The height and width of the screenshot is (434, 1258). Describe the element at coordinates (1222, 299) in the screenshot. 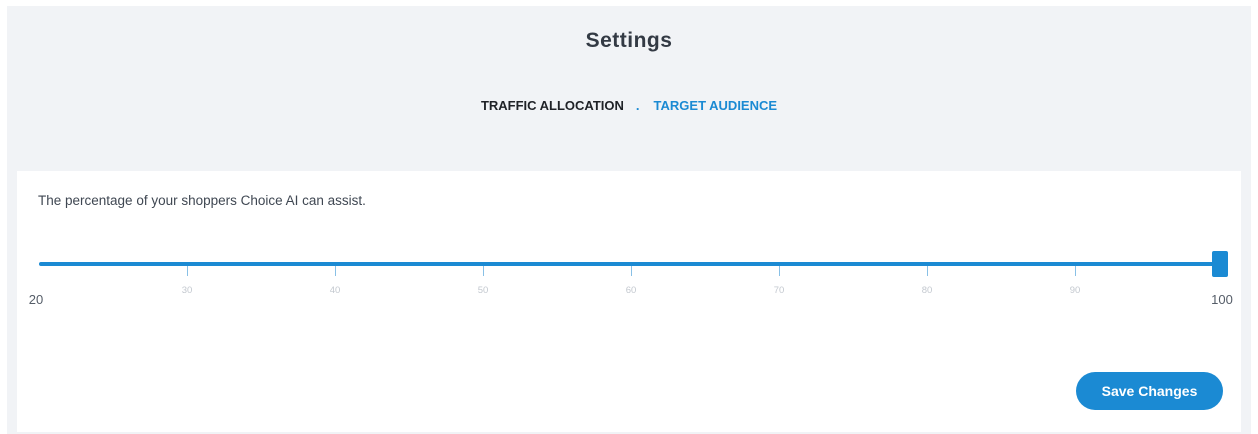

I see `slider-tick-label: 100` at that location.